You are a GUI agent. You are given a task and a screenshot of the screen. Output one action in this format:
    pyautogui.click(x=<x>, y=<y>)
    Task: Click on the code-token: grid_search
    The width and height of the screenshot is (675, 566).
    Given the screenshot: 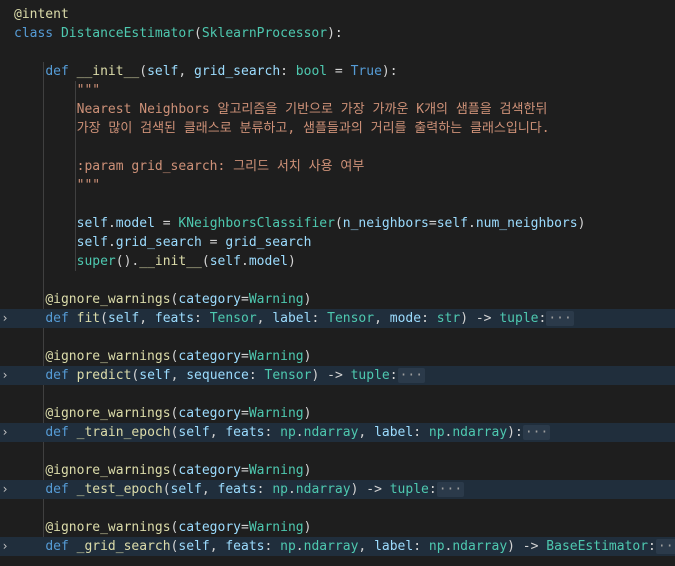 What is the action you would take?
    pyautogui.click(x=268, y=242)
    